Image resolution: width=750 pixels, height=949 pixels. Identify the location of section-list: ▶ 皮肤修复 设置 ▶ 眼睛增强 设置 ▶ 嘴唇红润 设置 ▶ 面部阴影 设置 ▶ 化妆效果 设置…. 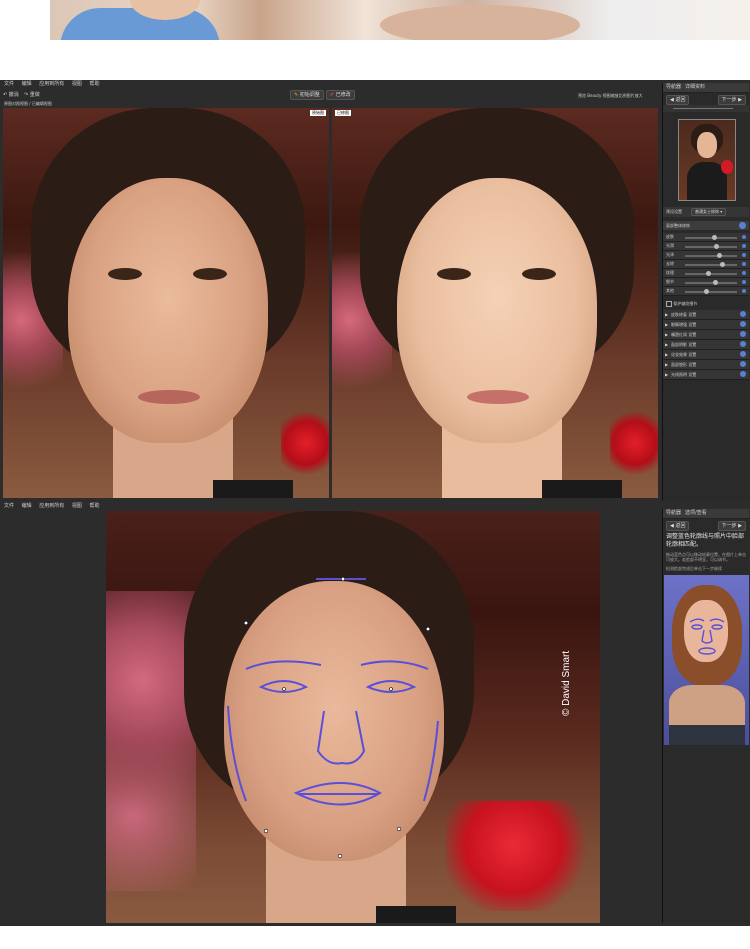
(706, 345).